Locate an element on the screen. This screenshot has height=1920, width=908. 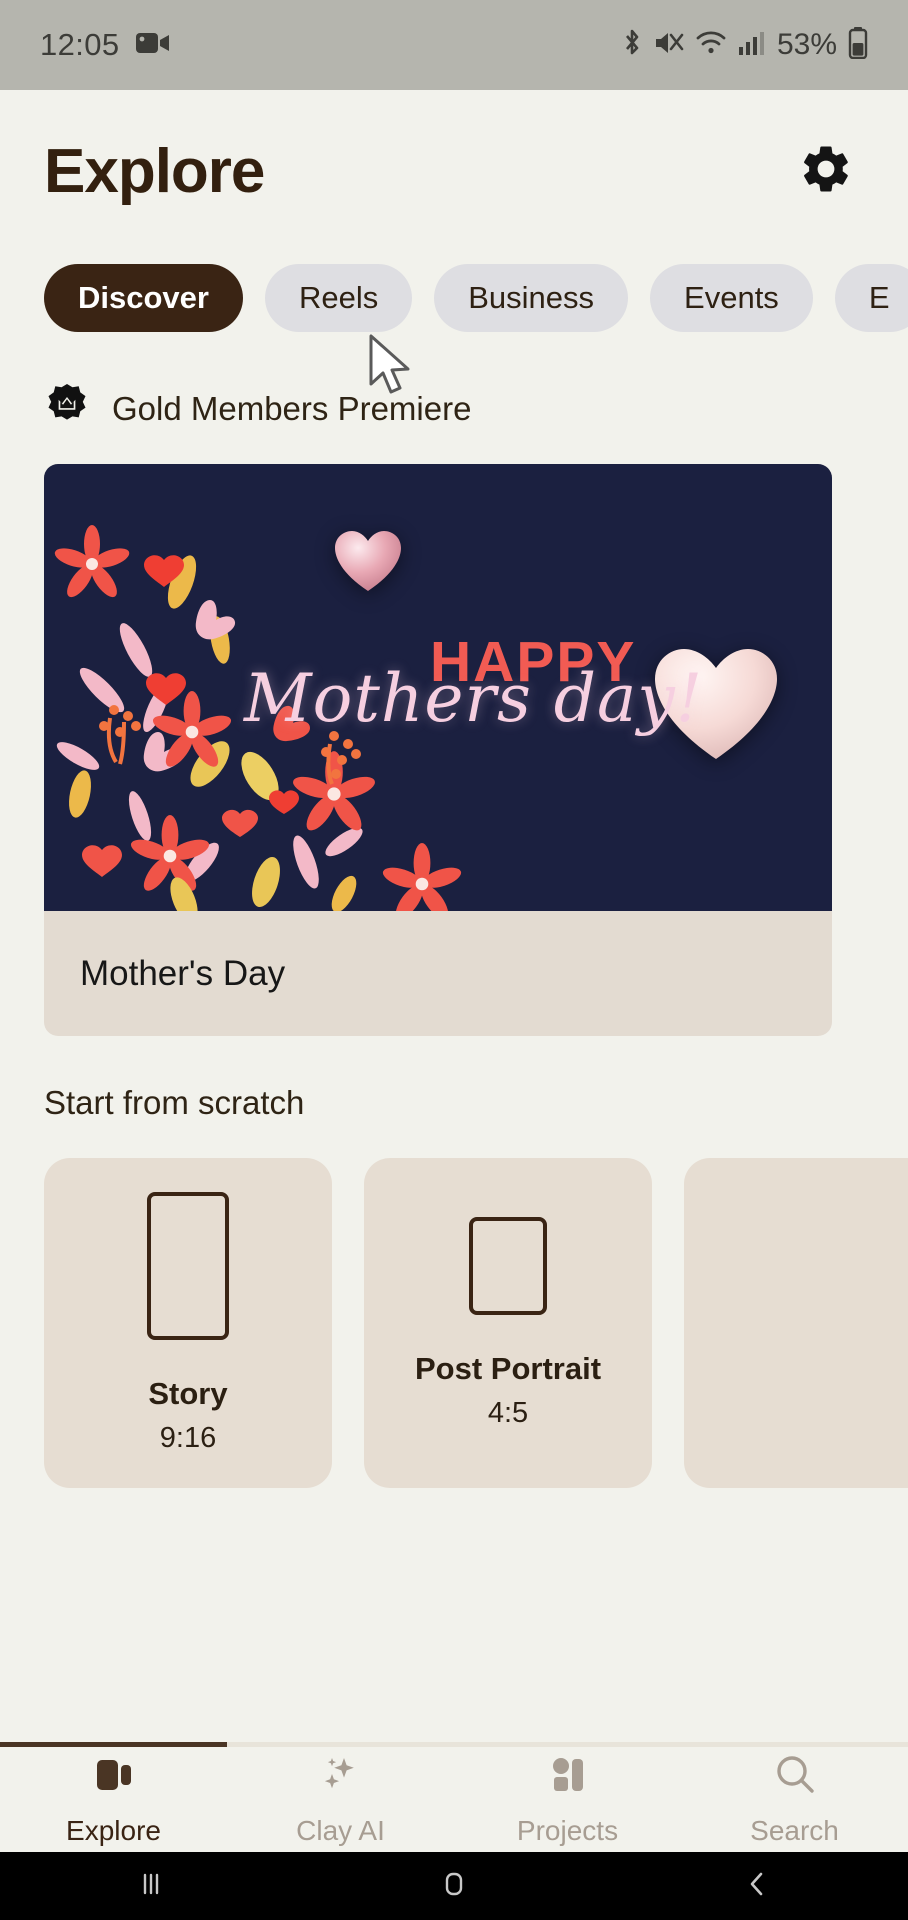
home-button is located at coordinates (454, 1886).